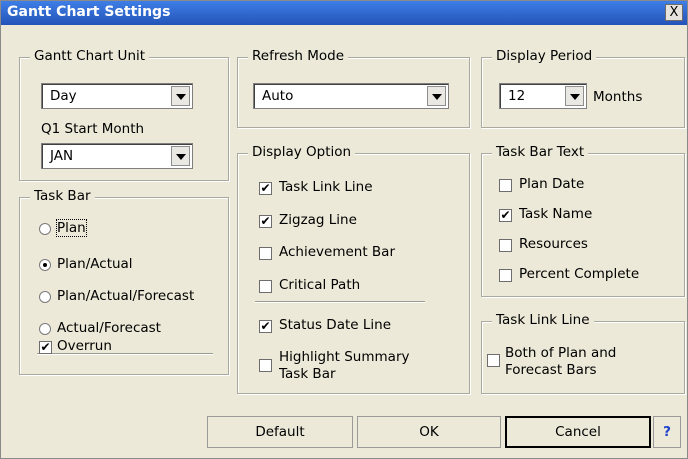 The height and width of the screenshot is (459, 688). Describe the element at coordinates (89, 12) in the screenshot. I see `window-title: Gantt Chart Settings` at that location.